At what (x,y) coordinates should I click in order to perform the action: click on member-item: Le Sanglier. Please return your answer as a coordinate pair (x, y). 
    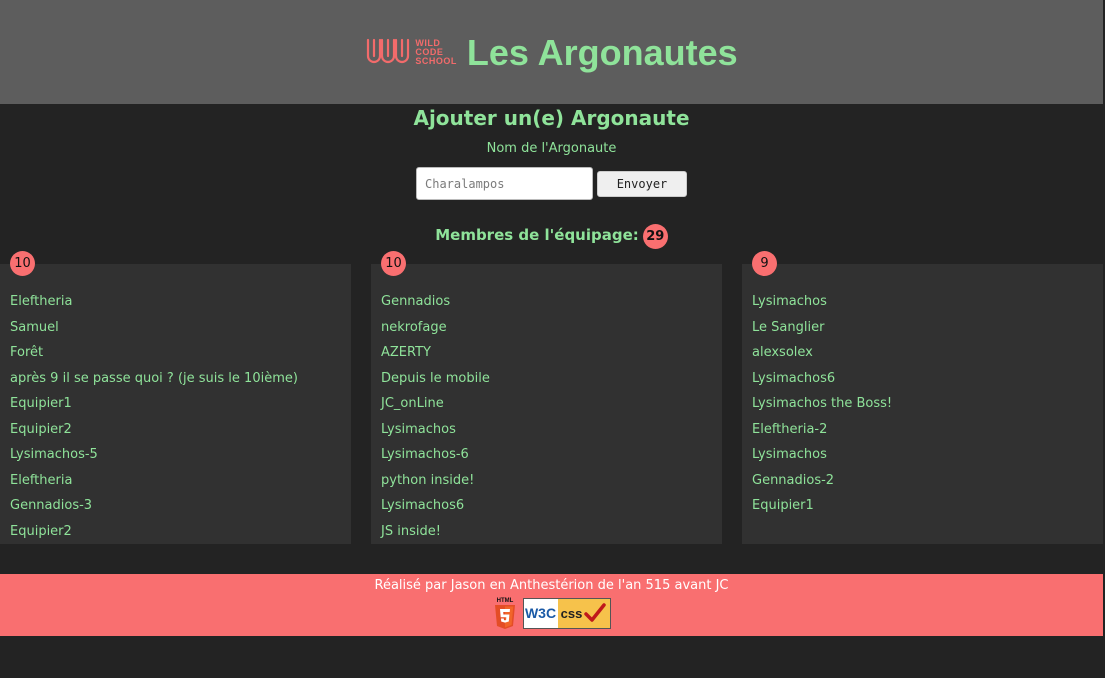
    Looking at the image, I should click on (788, 327).